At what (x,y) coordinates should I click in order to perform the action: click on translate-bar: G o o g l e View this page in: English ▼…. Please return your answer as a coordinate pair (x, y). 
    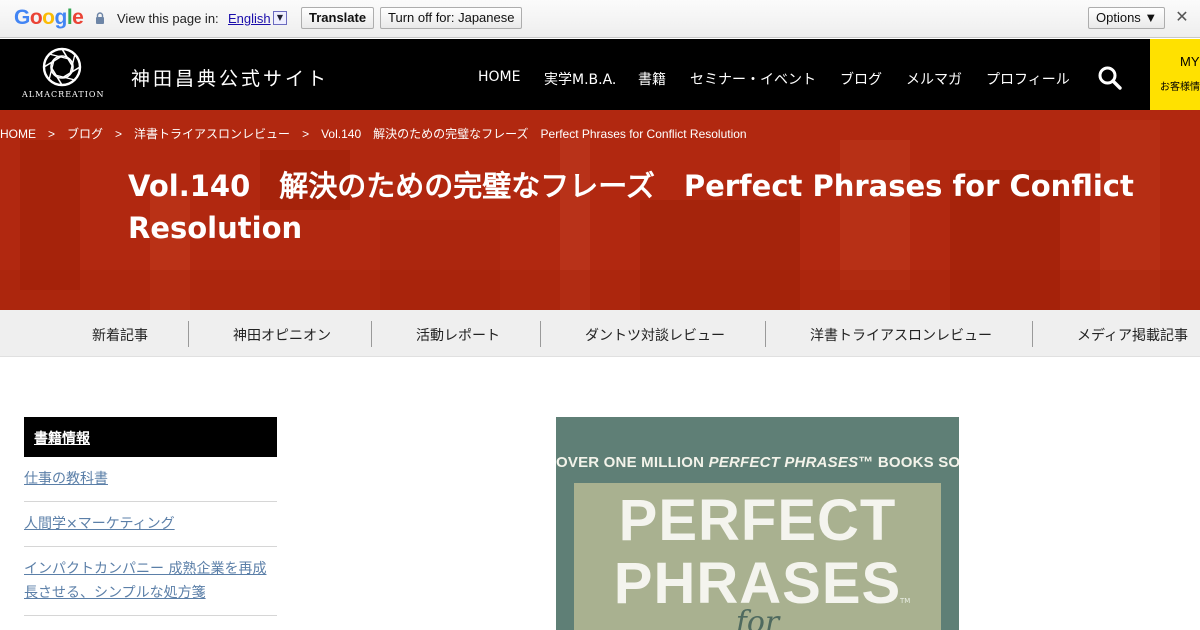
    Looking at the image, I should click on (600, 19).